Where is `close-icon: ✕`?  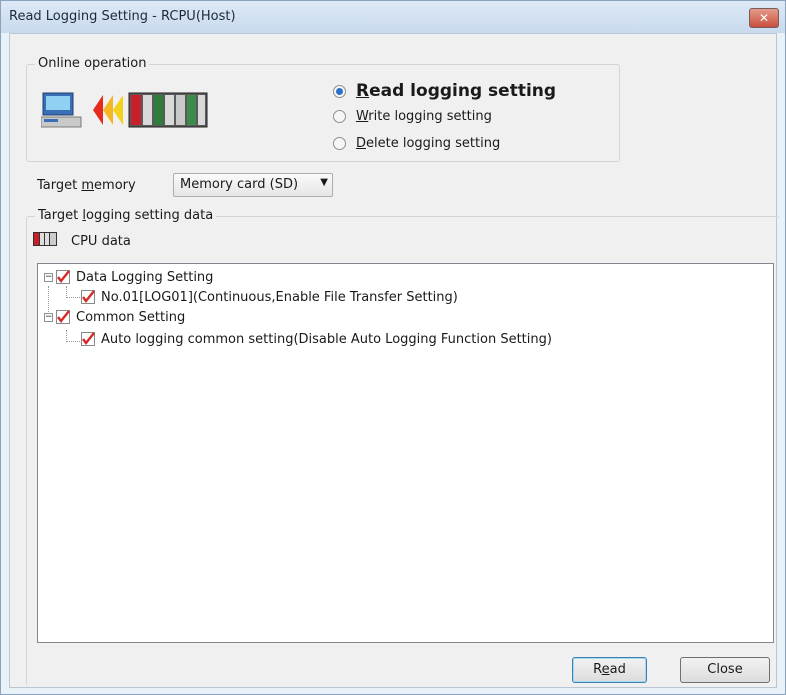 close-icon: ✕ is located at coordinates (764, 18).